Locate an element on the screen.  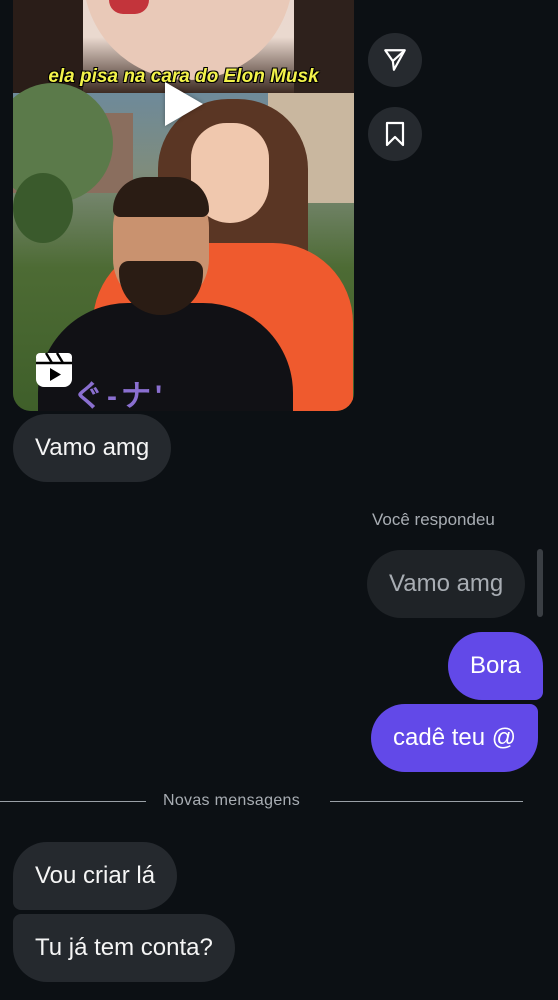
outgoing-message: cadê teu @ is located at coordinates (455, 738).